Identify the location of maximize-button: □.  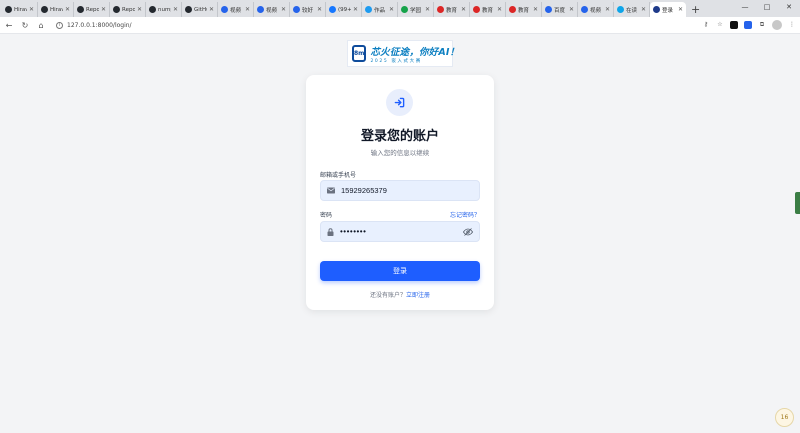
(767, 7).